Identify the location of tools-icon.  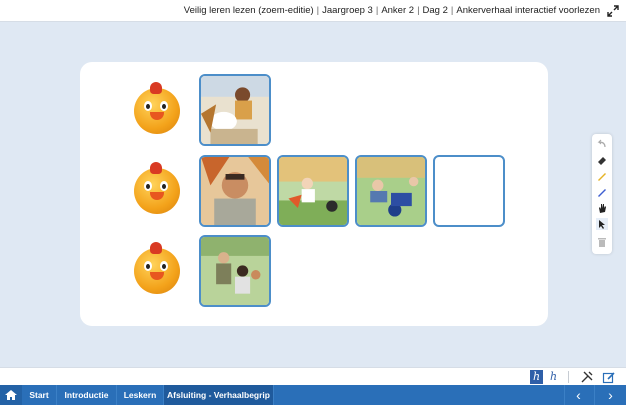
(587, 377).